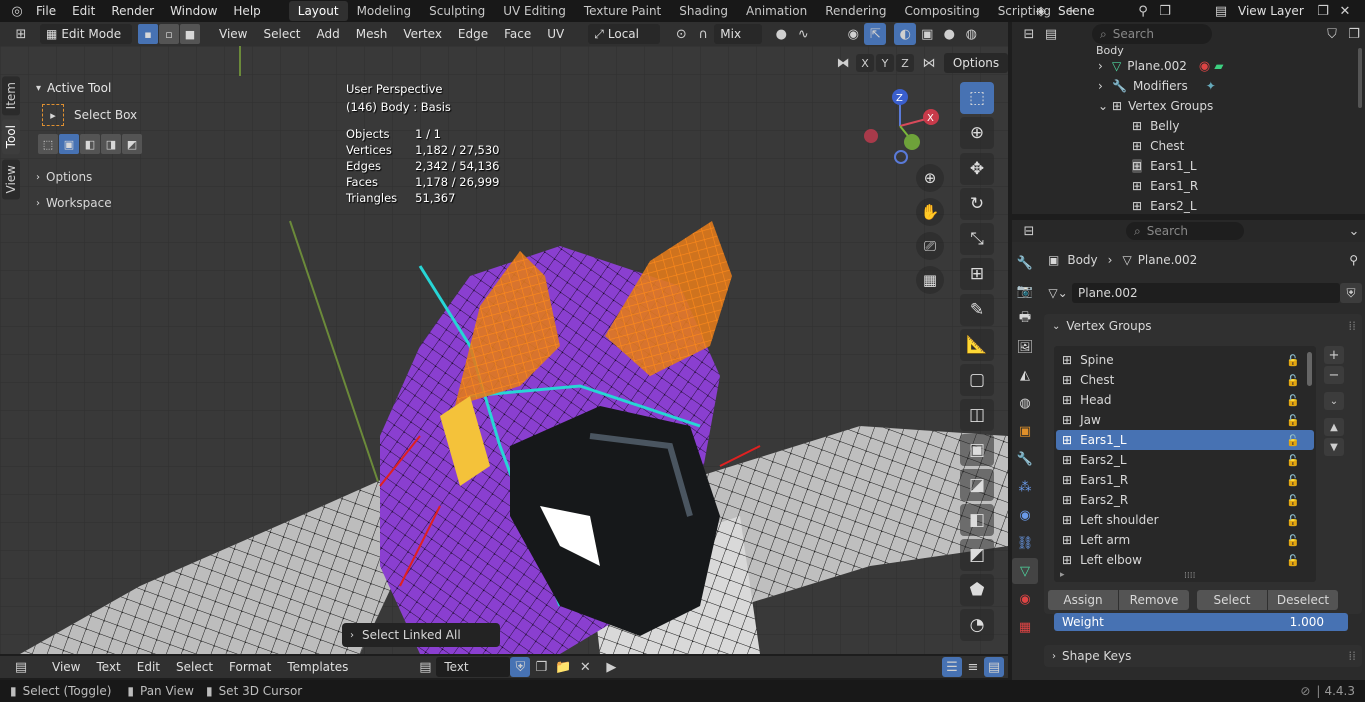  What do you see at coordinates (1188, 146) in the screenshot?
I see `outliner-row: ⊞ Chest` at bounding box center [1188, 146].